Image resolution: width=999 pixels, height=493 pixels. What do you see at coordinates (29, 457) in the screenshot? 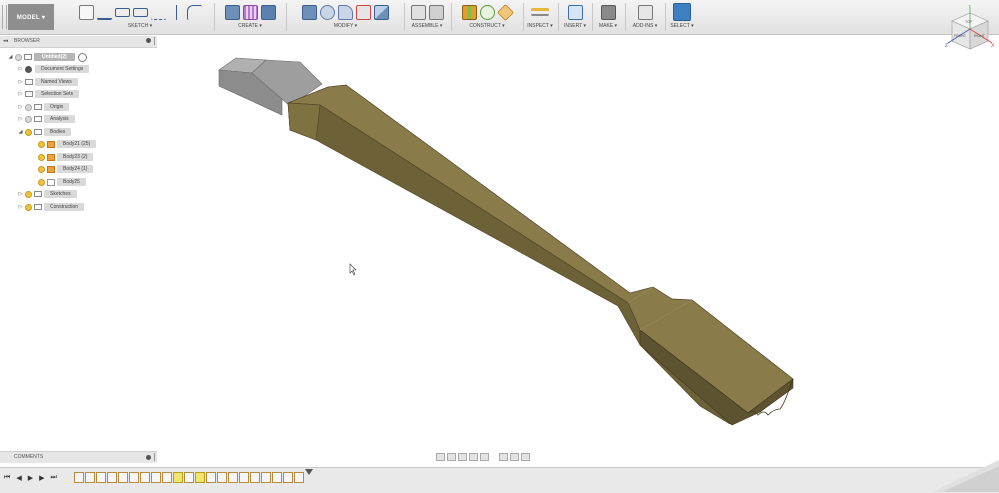
I see `comments-title: COMMENTS` at bounding box center [29, 457].